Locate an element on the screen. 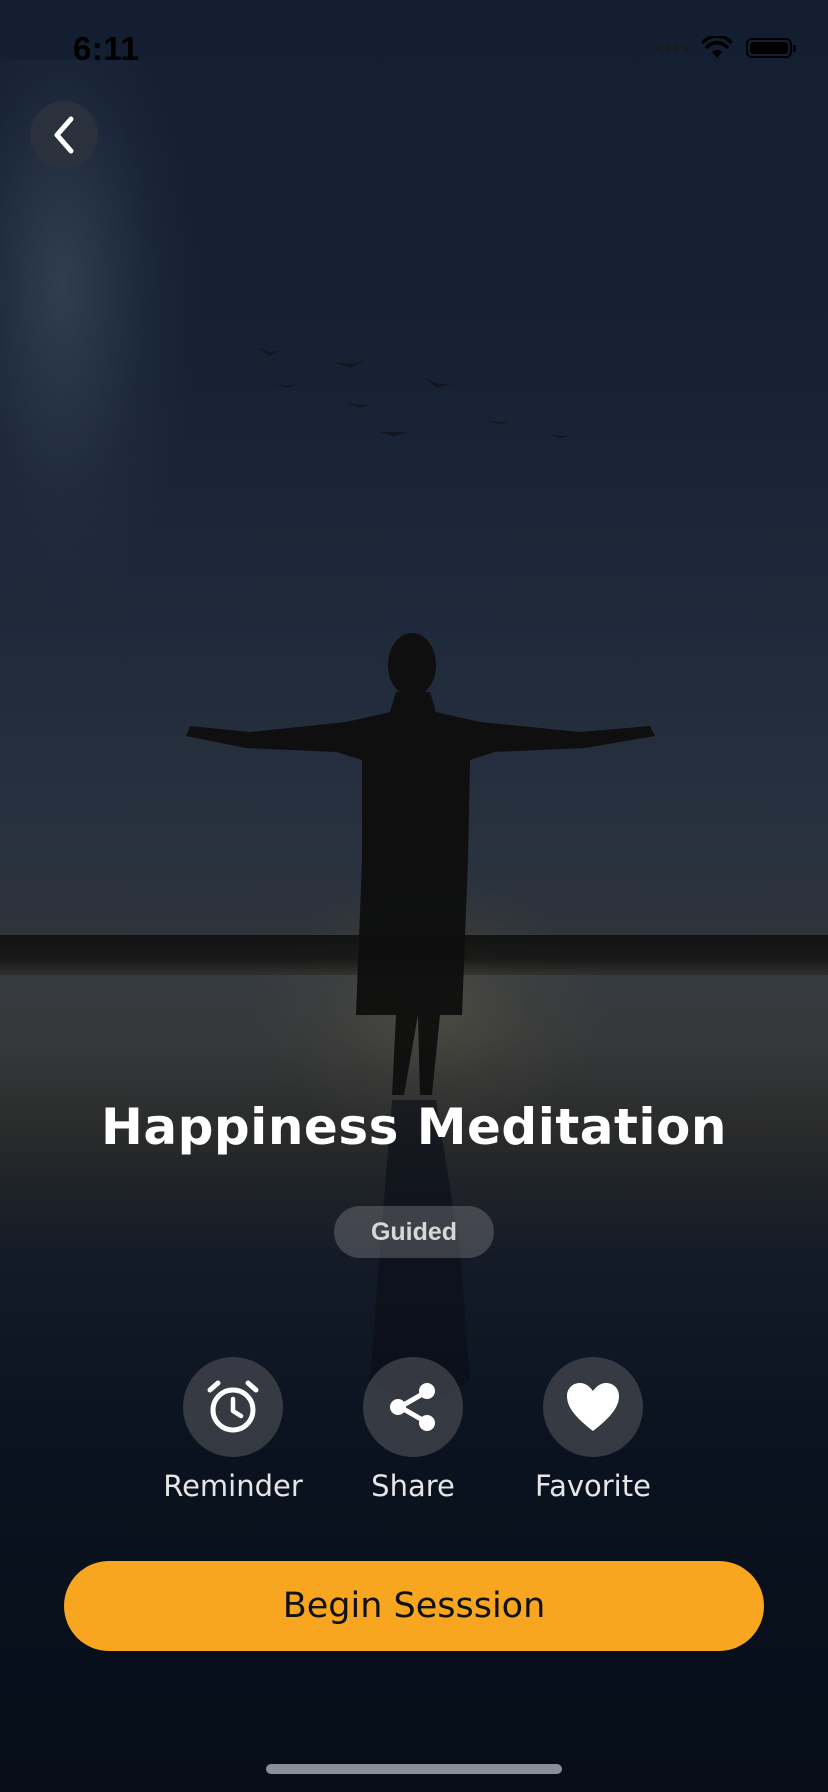  status-bar-indicators is located at coordinates (726, 48).